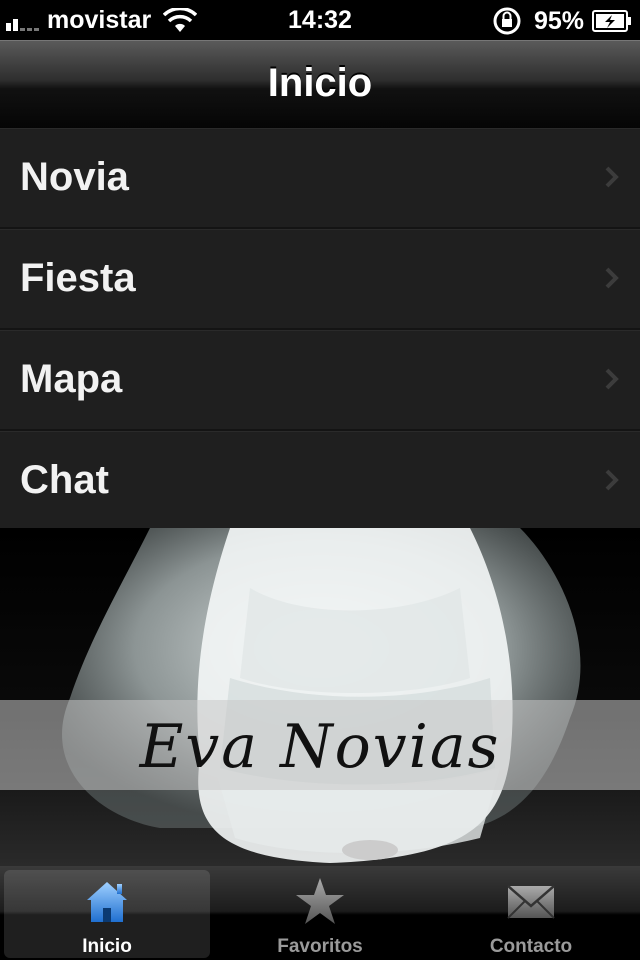  What do you see at coordinates (507, 21) in the screenshot?
I see `rotation-lock-icon` at bounding box center [507, 21].